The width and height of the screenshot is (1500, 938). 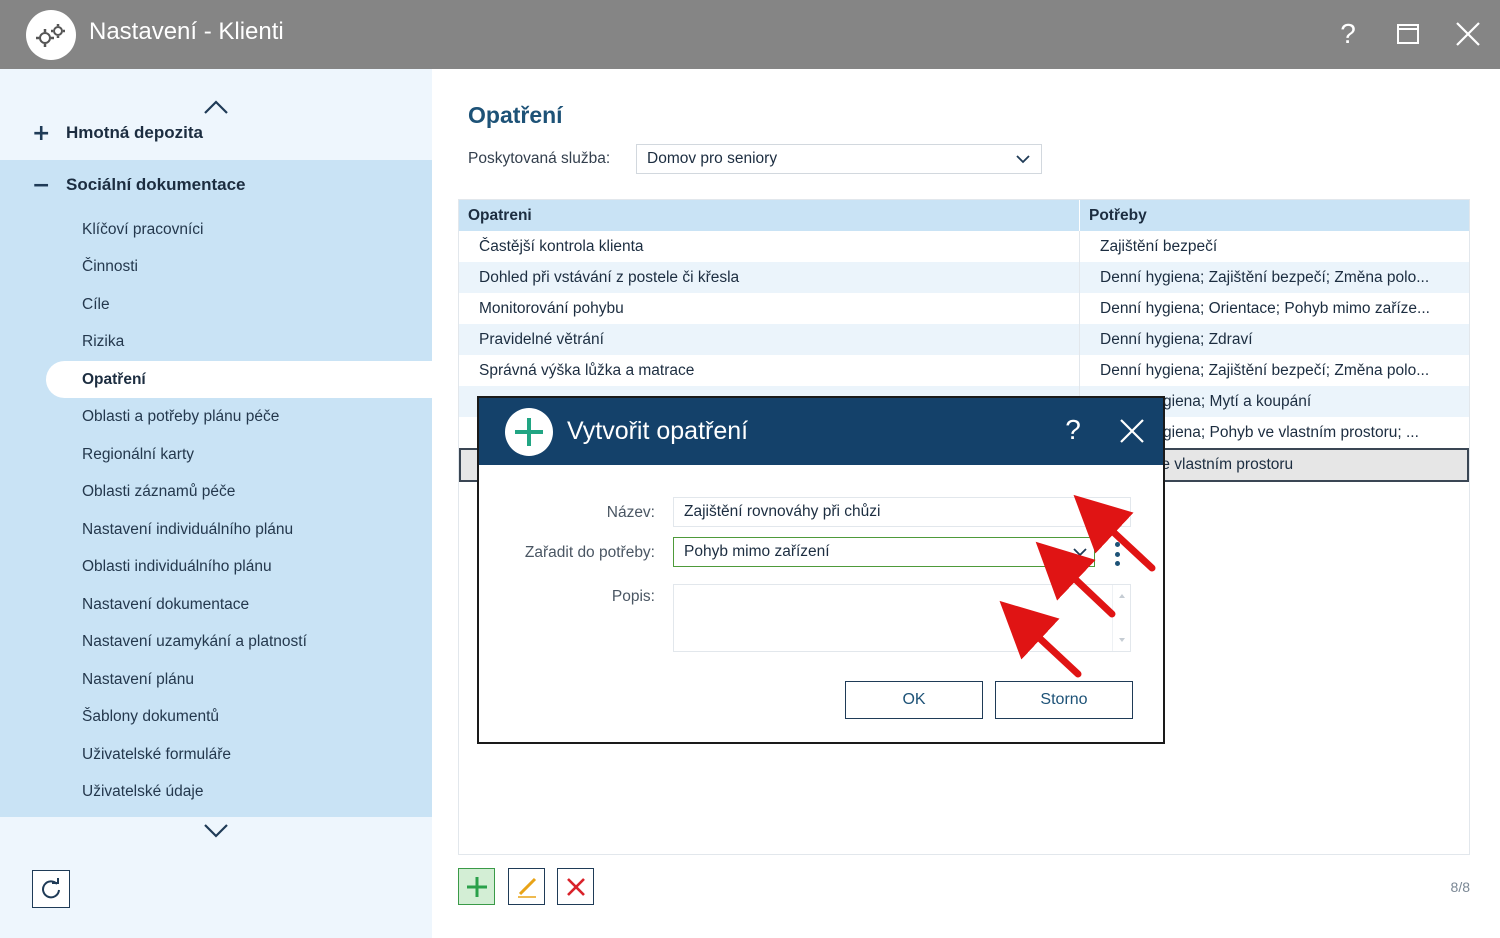 I want to click on gears-icon, so click(x=51, y=35).